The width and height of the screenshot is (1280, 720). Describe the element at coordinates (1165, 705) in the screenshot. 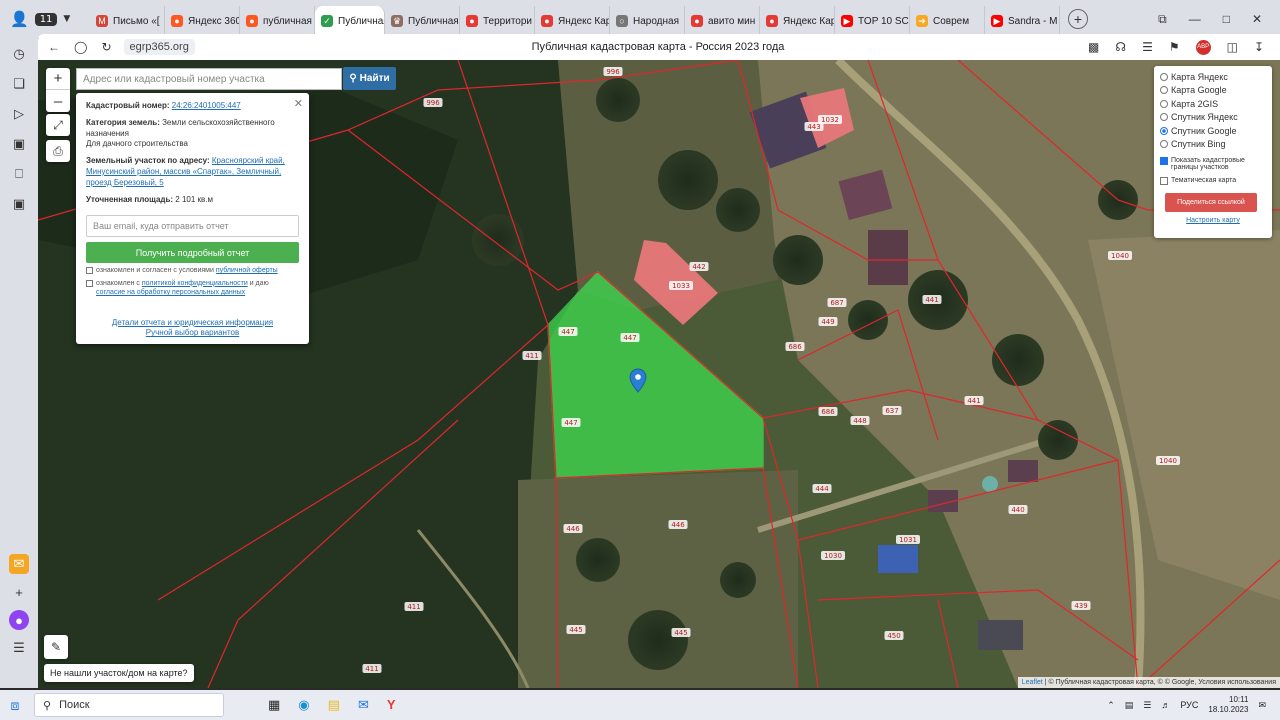

I see `volume-icon: ♬` at that location.